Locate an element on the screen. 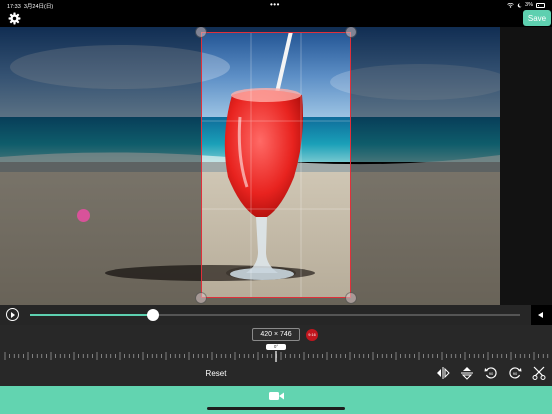 The height and width of the screenshot is (414, 552). playback-track is located at coordinates (275, 315).